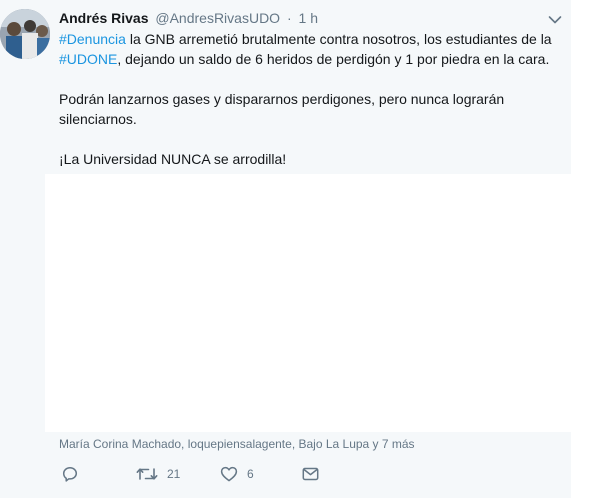 The image size is (614, 498). Describe the element at coordinates (147, 474) in the screenshot. I see `retweet-icon` at that location.